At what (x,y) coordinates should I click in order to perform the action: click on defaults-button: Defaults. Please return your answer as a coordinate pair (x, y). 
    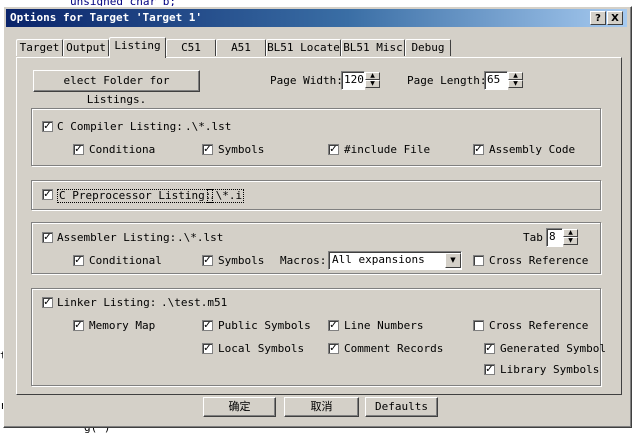
    Looking at the image, I should click on (401, 407).